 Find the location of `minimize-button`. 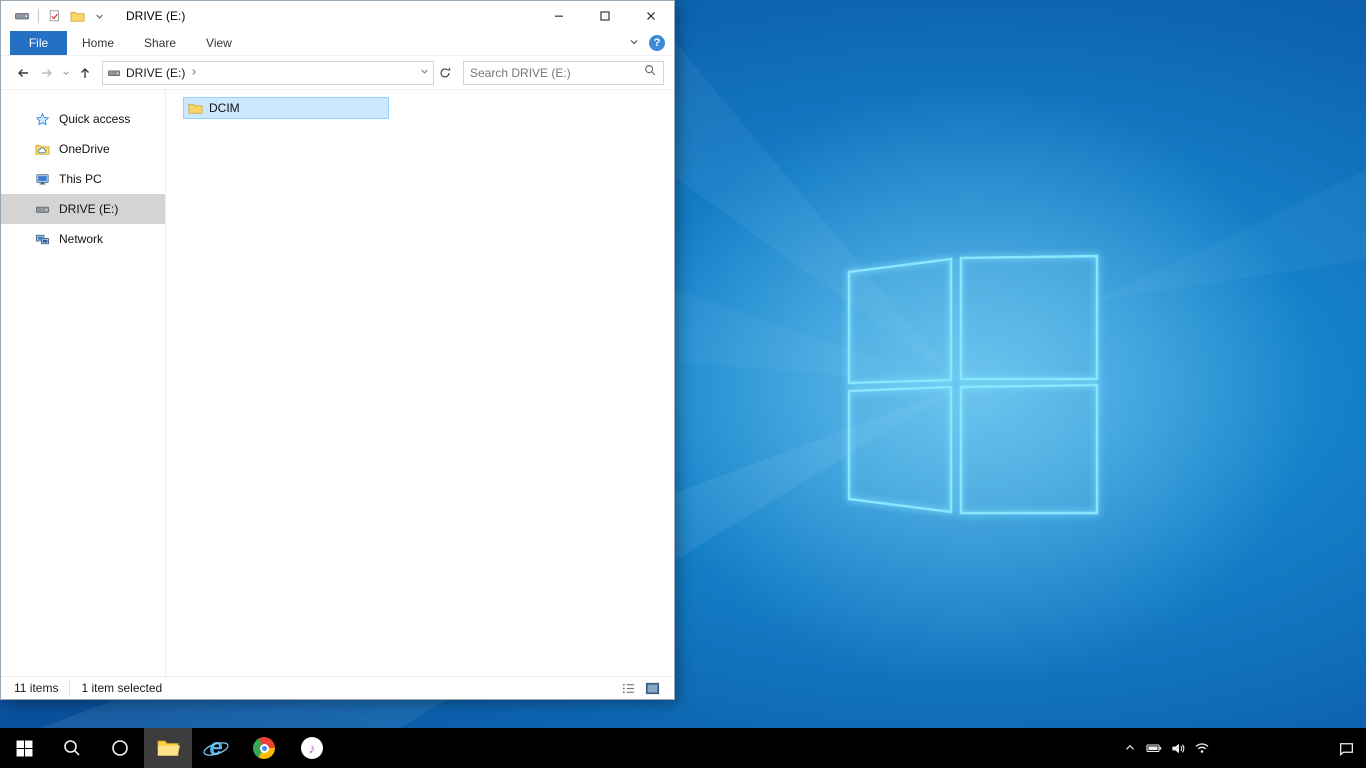

minimize-button is located at coordinates (559, 16).